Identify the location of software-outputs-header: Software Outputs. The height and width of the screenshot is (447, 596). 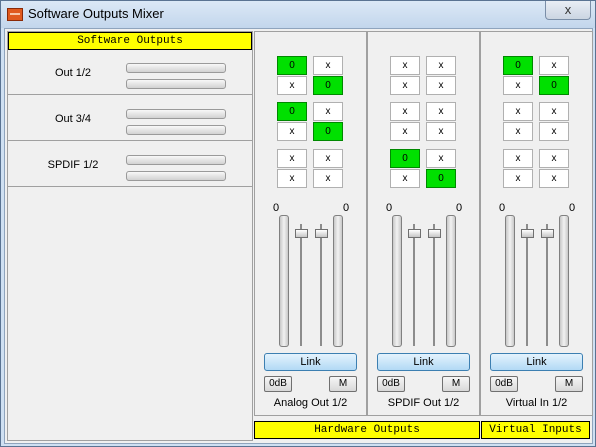
(130, 41).